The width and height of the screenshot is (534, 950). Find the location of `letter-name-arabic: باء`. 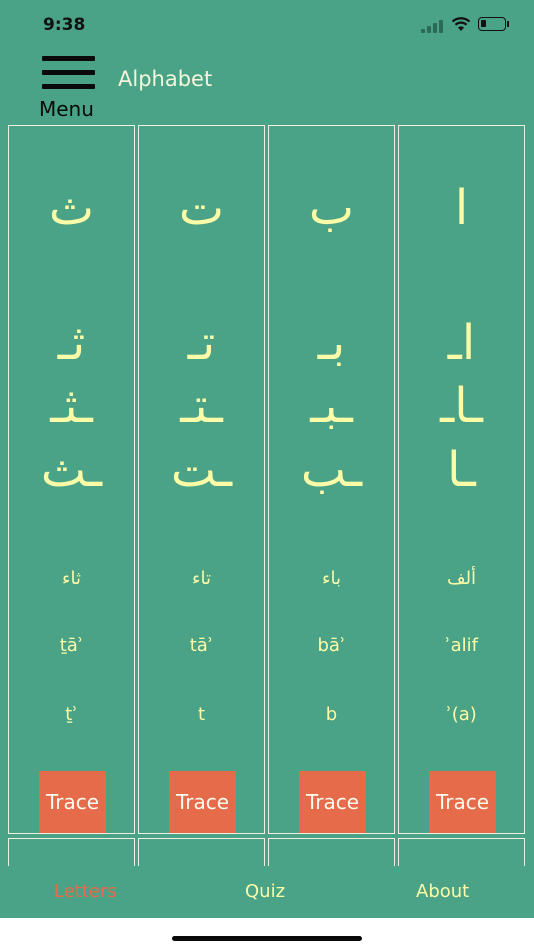

letter-name-arabic: باء is located at coordinates (331, 578).